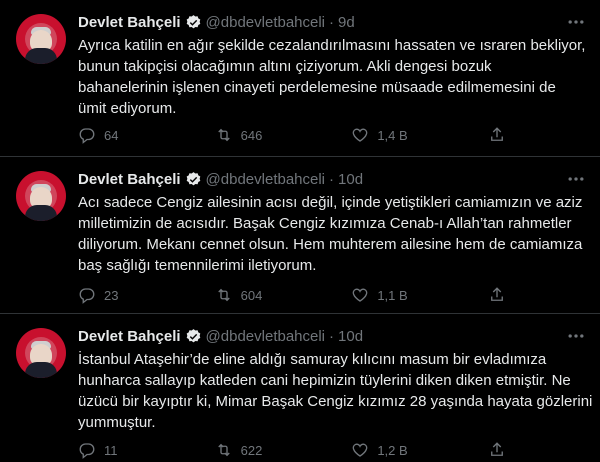 This screenshot has height=462, width=600. Describe the element at coordinates (392, 135) in the screenshot. I see `like-count: 1,4 B` at that location.